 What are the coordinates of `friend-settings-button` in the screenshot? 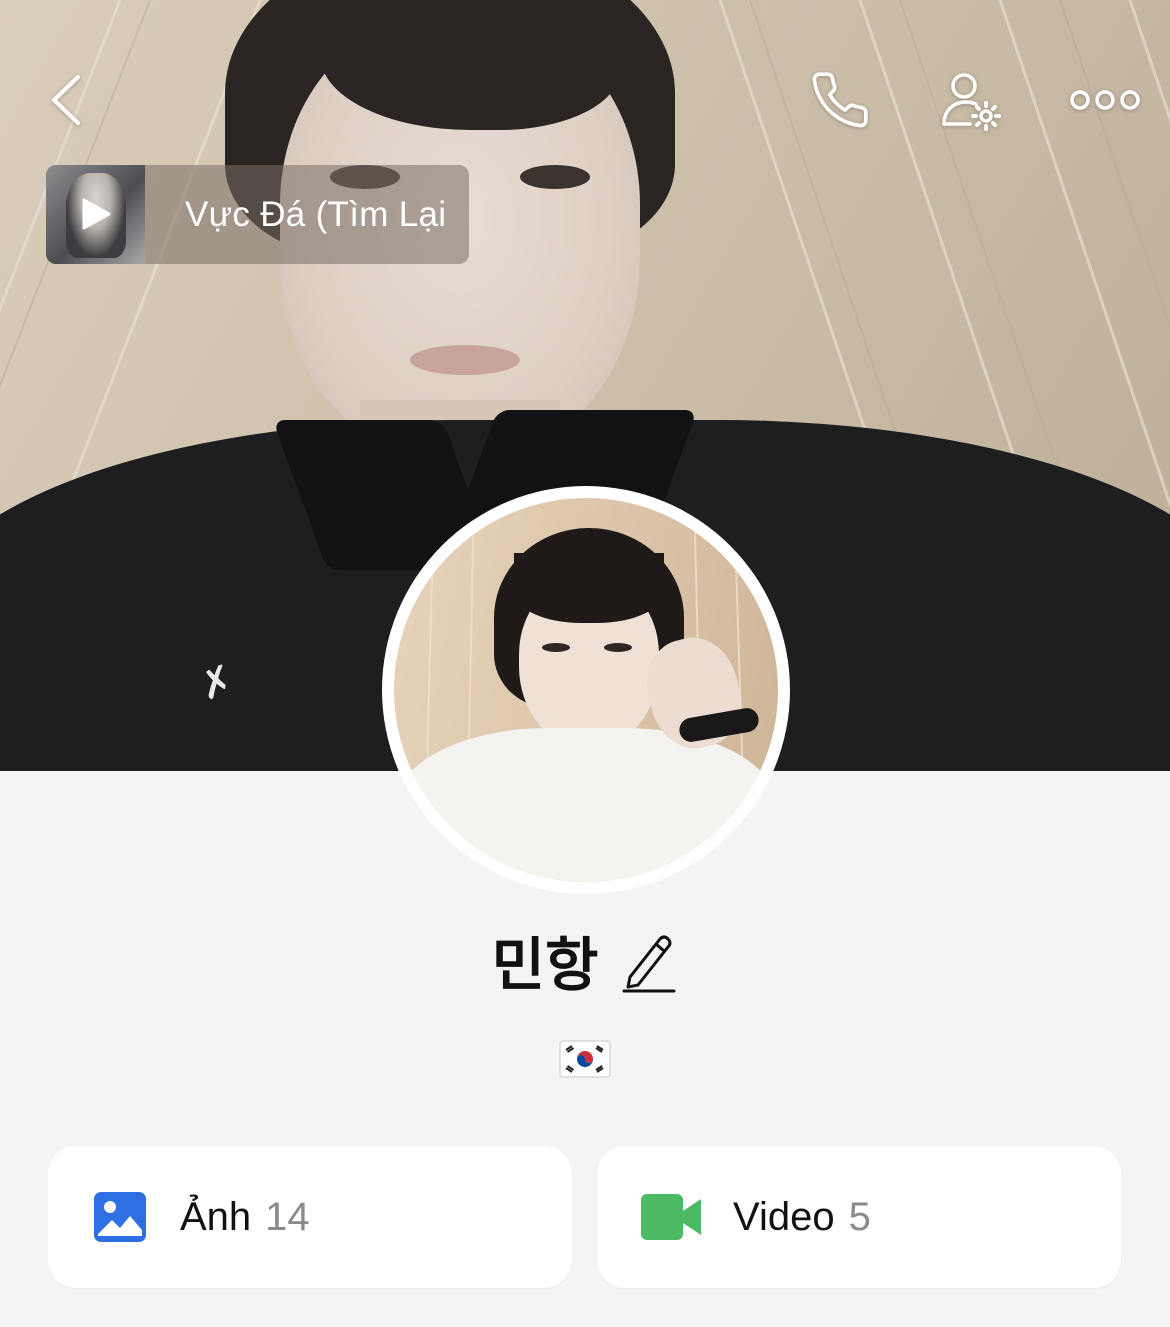 It's located at (972, 100).